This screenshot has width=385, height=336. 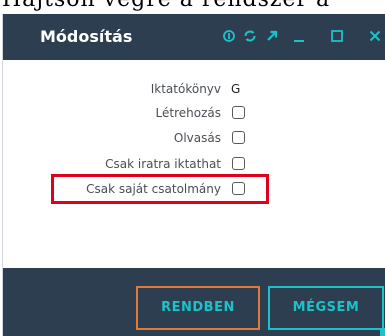 I want to click on olvasas-checkbox, so click(x=238, y=137).